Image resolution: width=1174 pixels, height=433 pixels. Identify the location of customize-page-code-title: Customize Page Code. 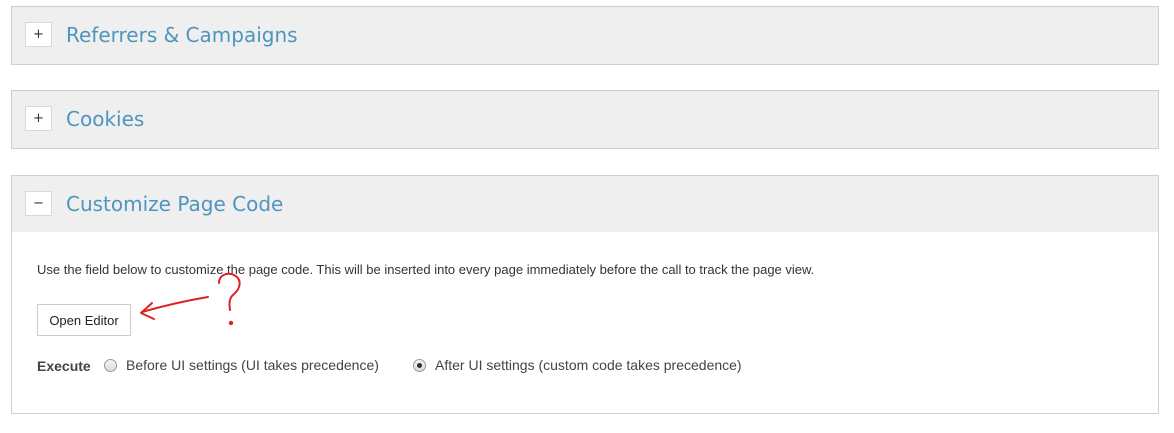
(174, 204).